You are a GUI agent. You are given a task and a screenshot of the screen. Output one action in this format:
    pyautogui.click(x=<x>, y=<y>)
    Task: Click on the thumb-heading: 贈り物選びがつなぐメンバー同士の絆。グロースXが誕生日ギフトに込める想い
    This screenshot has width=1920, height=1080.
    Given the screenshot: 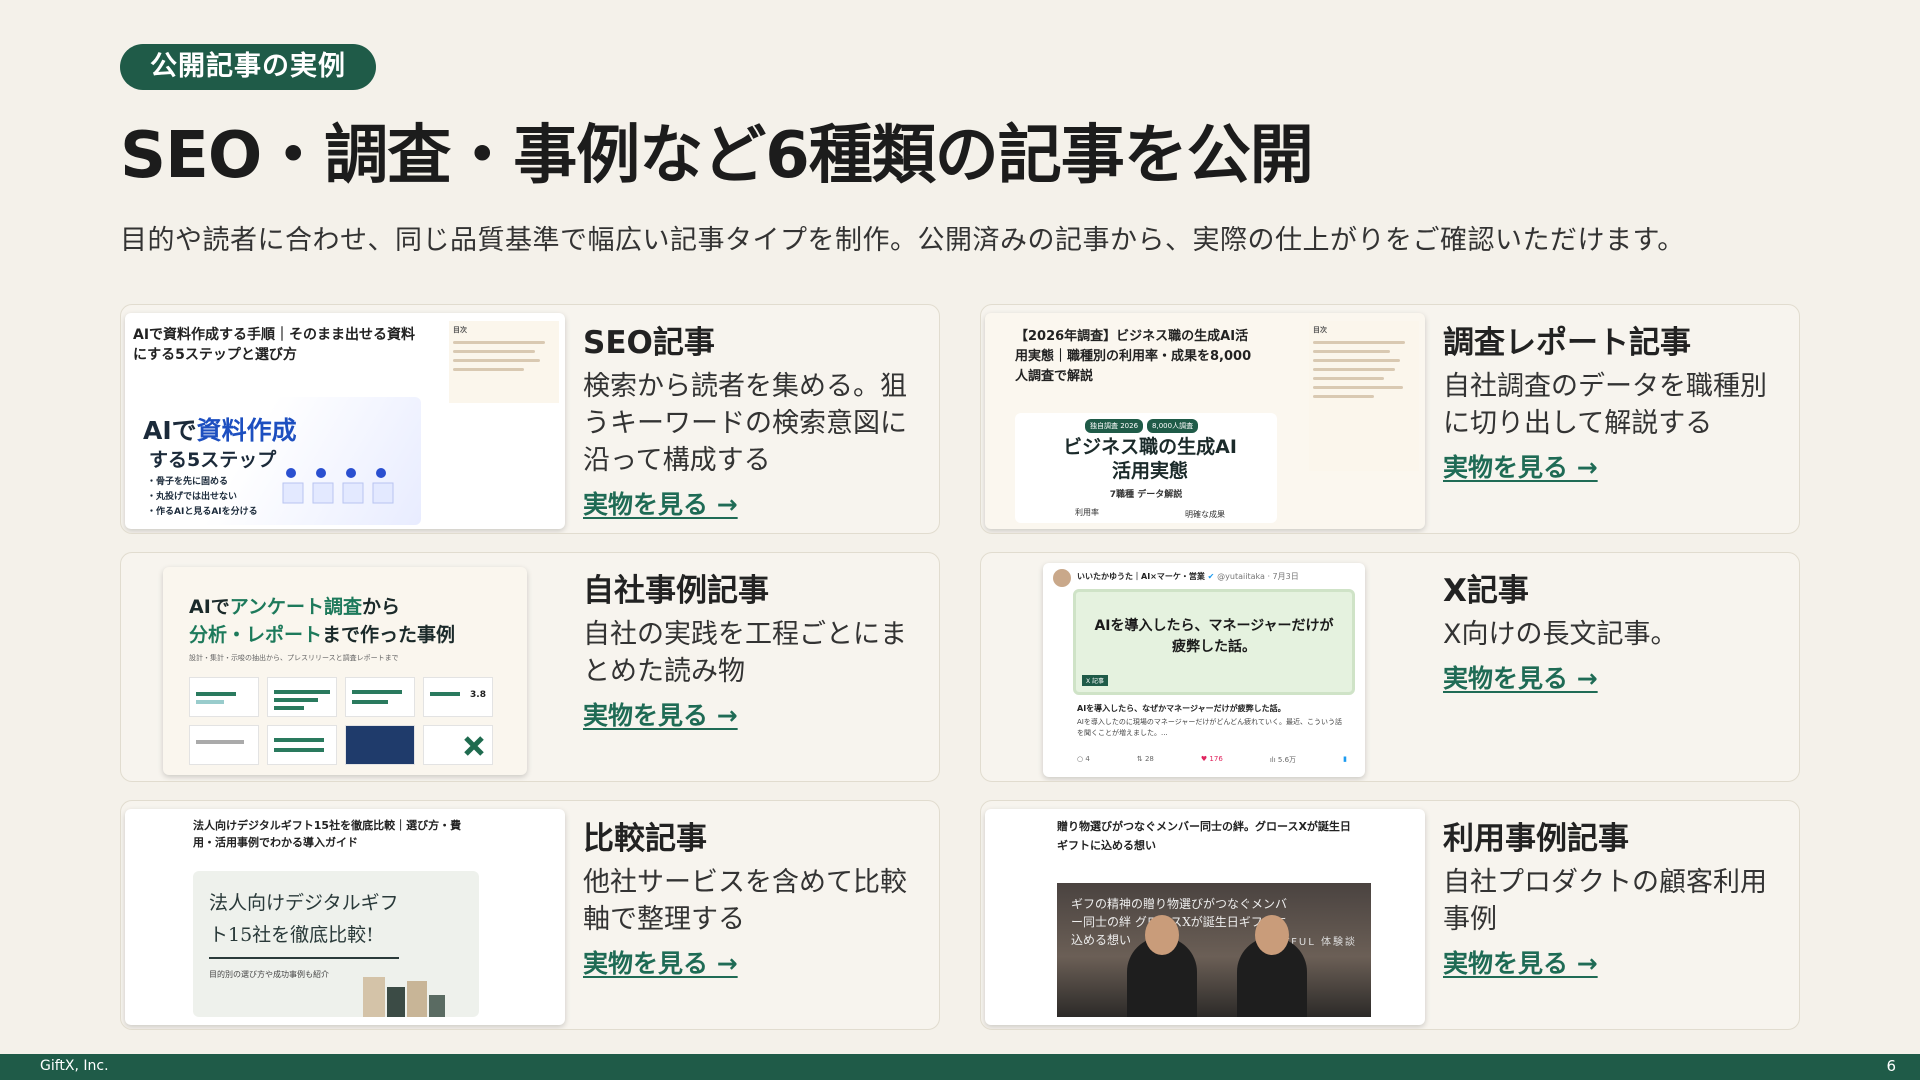 What is the action you would take?
    pyautogui.click(x=1204, y=836)
    